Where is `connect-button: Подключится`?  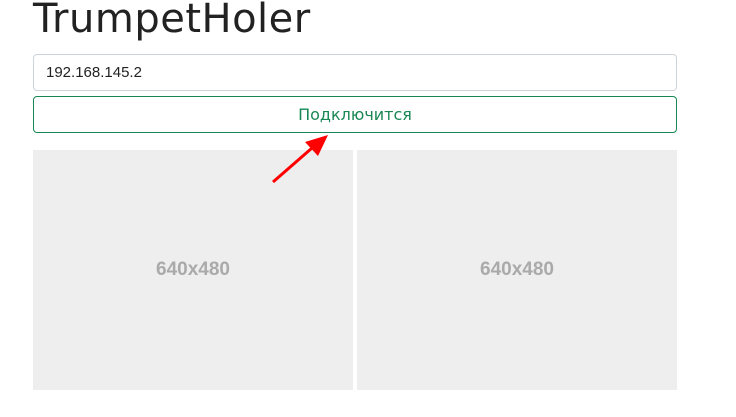 connect-button: Подключится is located at coordinates (355, 114).